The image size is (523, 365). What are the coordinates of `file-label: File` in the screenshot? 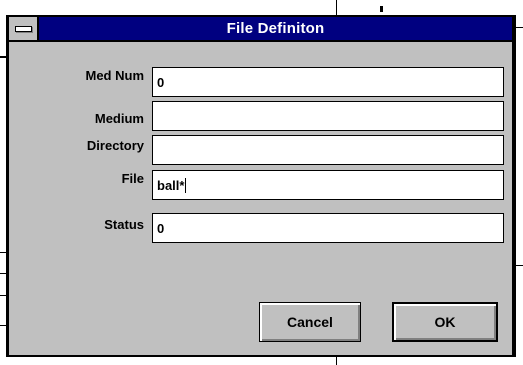 It's located at (132, 178).